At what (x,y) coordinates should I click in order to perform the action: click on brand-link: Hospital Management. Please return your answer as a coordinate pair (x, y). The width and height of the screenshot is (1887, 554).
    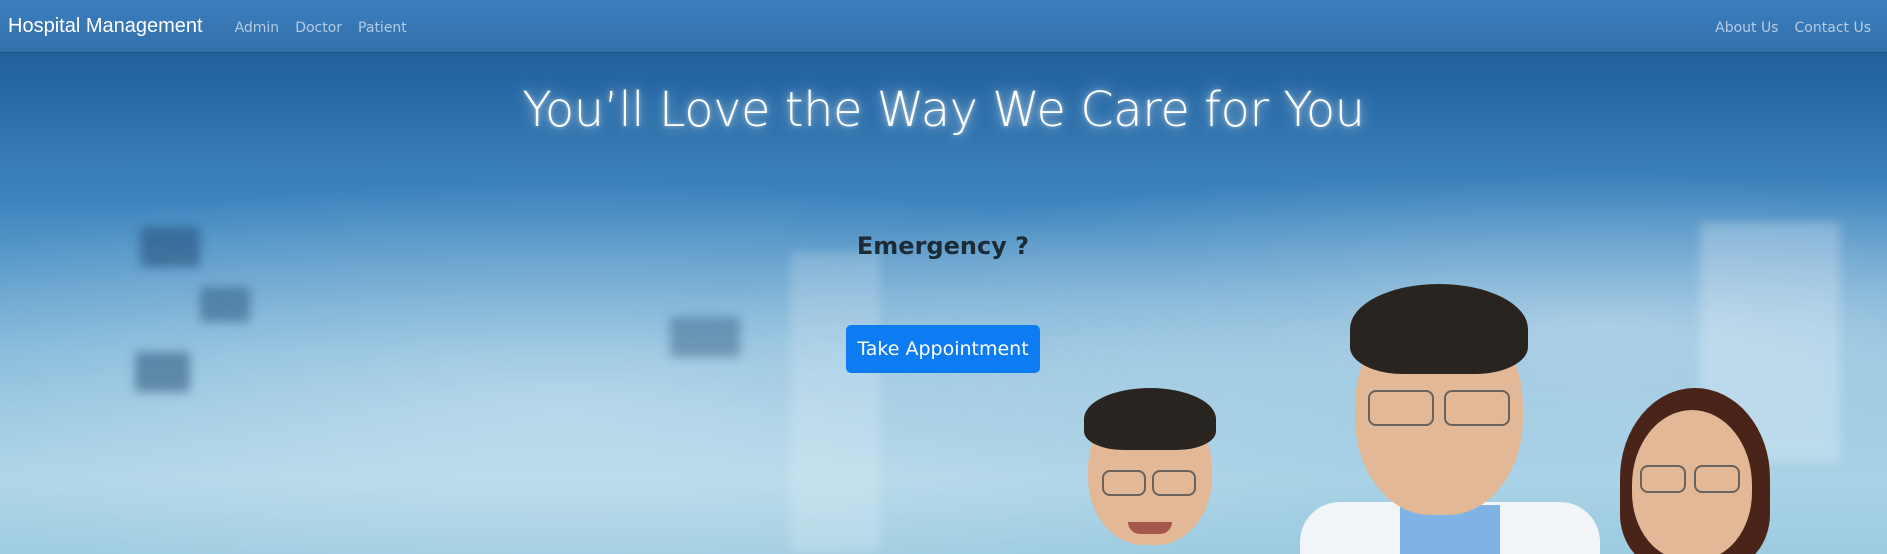
    Looking at the image, I should click on (105, 26).